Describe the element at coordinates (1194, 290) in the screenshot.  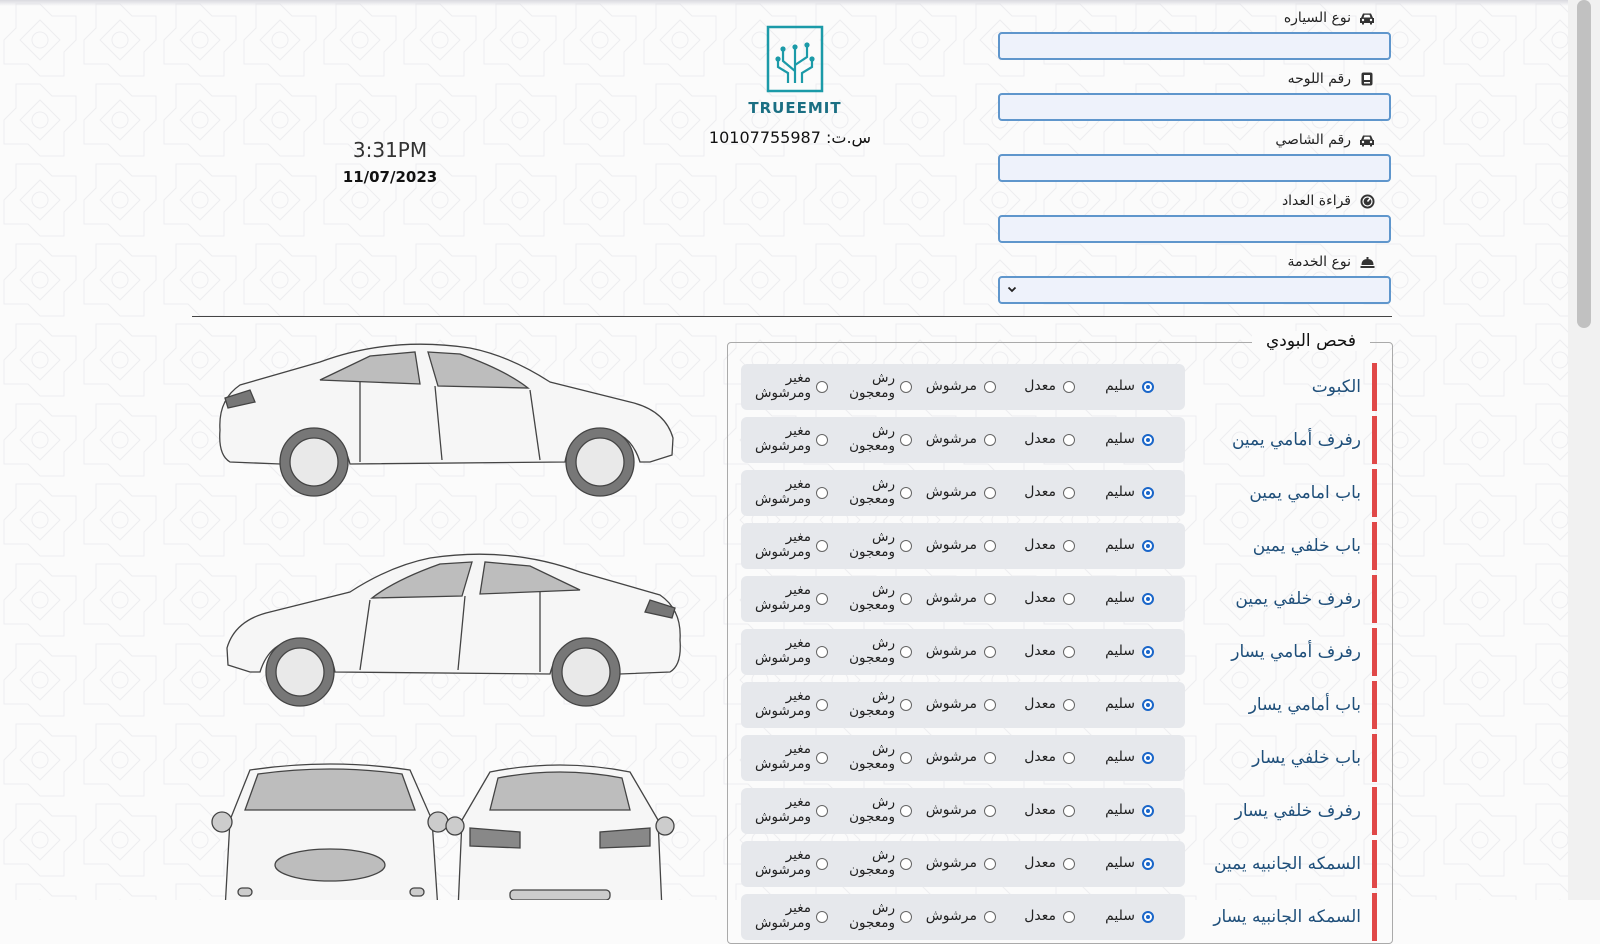
I see `service-type-select` at that location.